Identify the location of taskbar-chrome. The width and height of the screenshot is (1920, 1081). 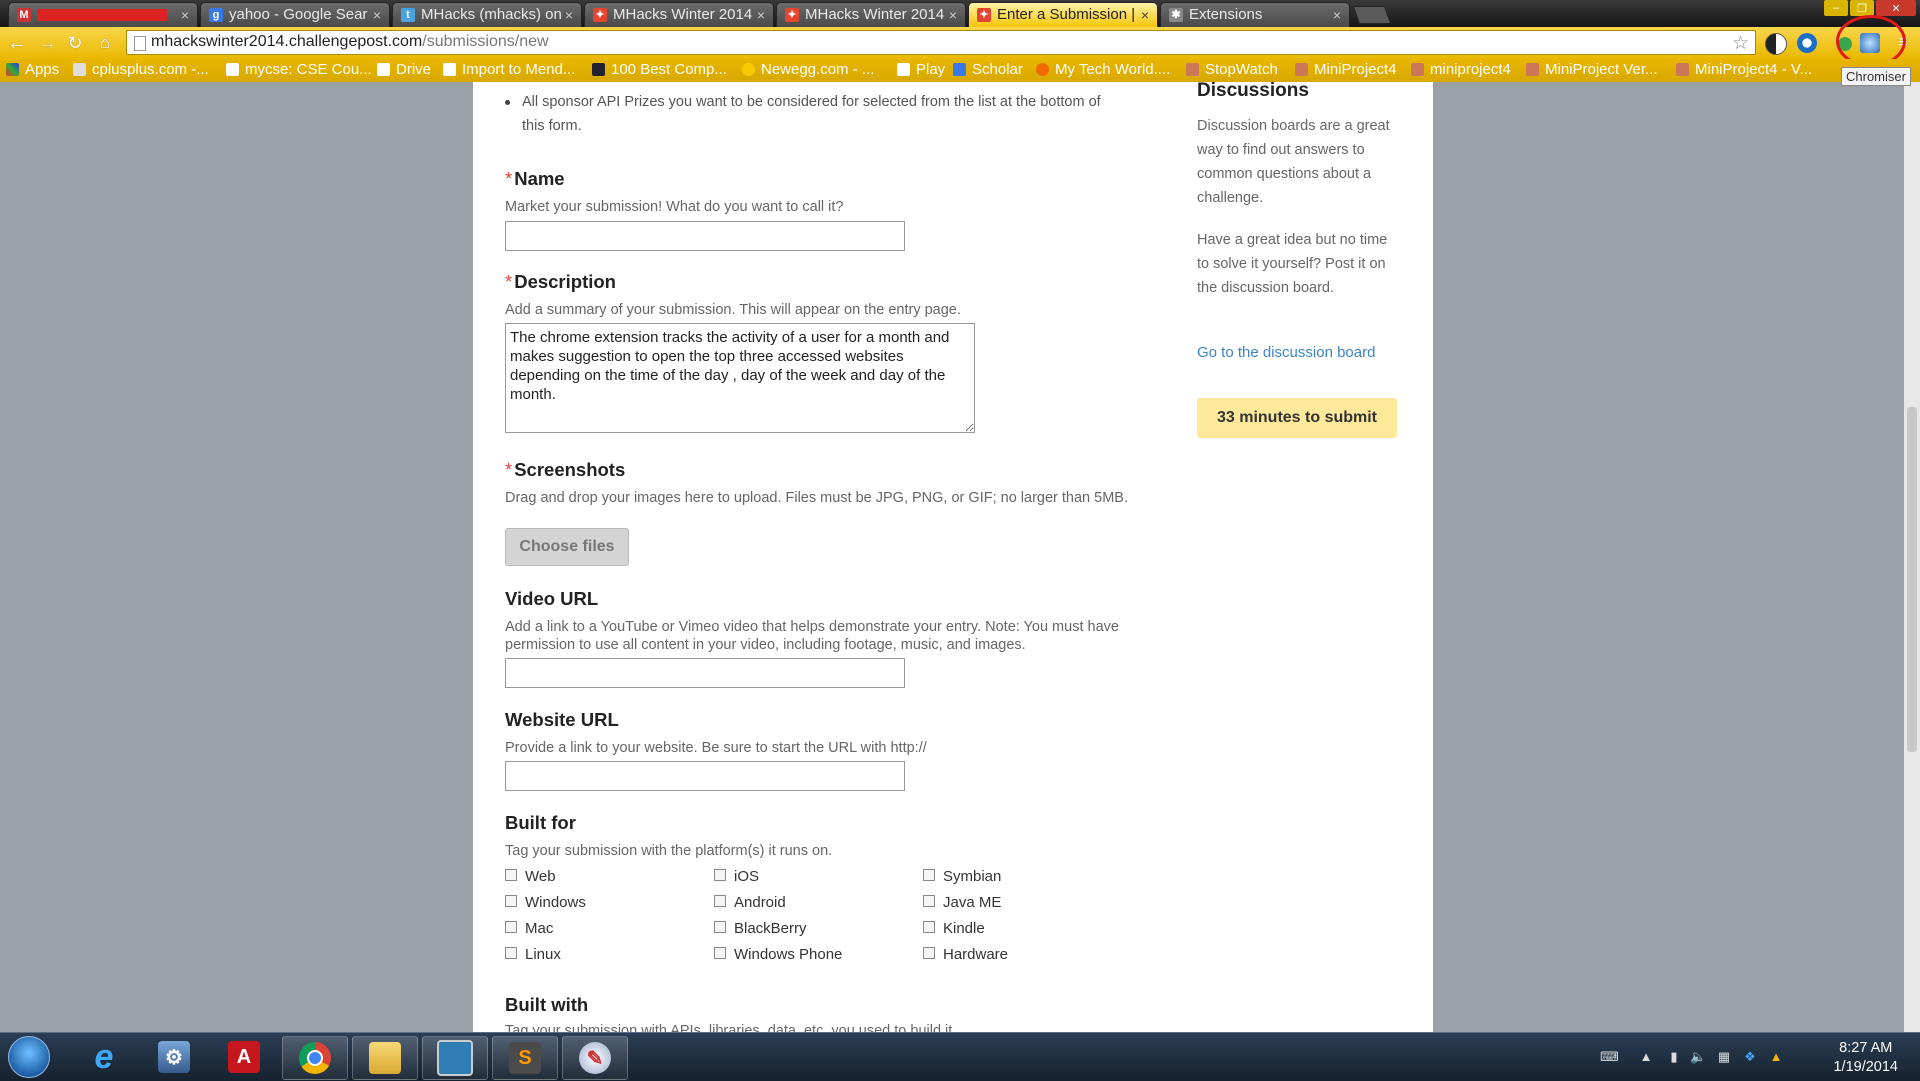
(315, 1058).